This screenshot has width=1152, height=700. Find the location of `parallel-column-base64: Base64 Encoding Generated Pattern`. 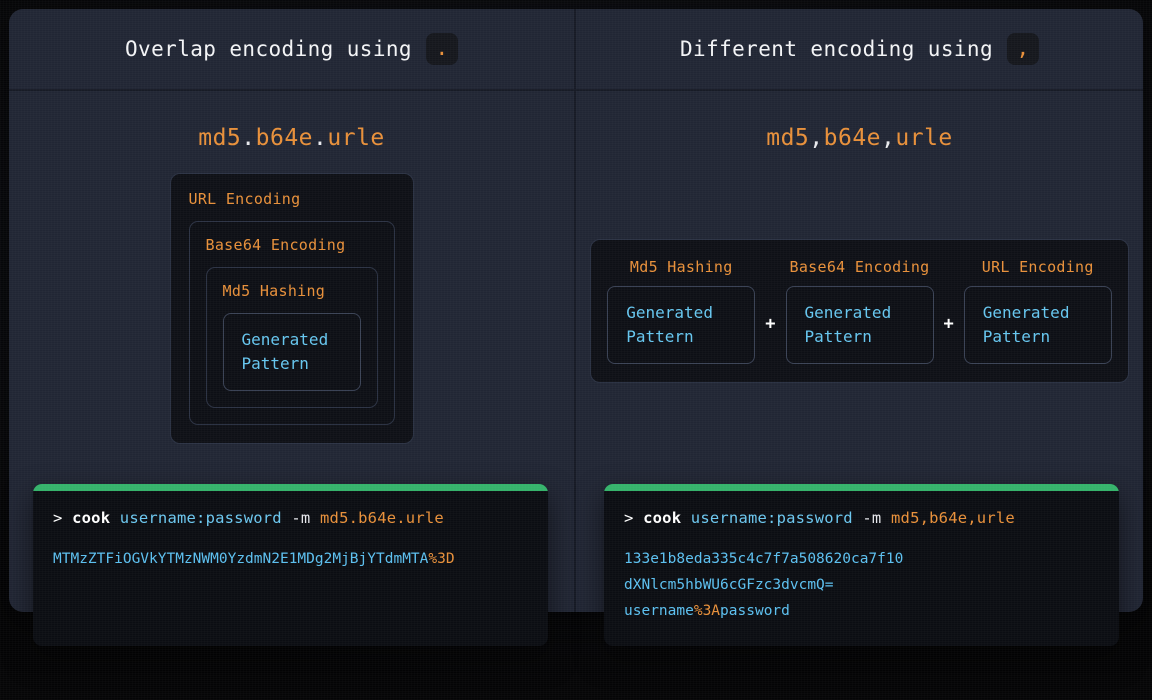

parallel-column-base64: Base64 Encoding Generated Pattern is located at coordinates (859, 311).